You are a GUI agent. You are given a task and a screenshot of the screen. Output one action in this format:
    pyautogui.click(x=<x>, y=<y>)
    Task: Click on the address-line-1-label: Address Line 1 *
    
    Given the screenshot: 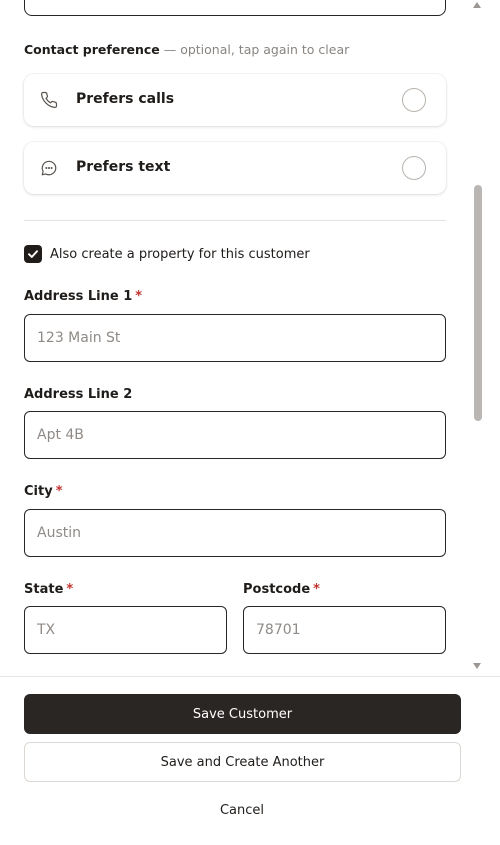 What is the action you would take?
    pyautogui.click(x=83, y=296)
    